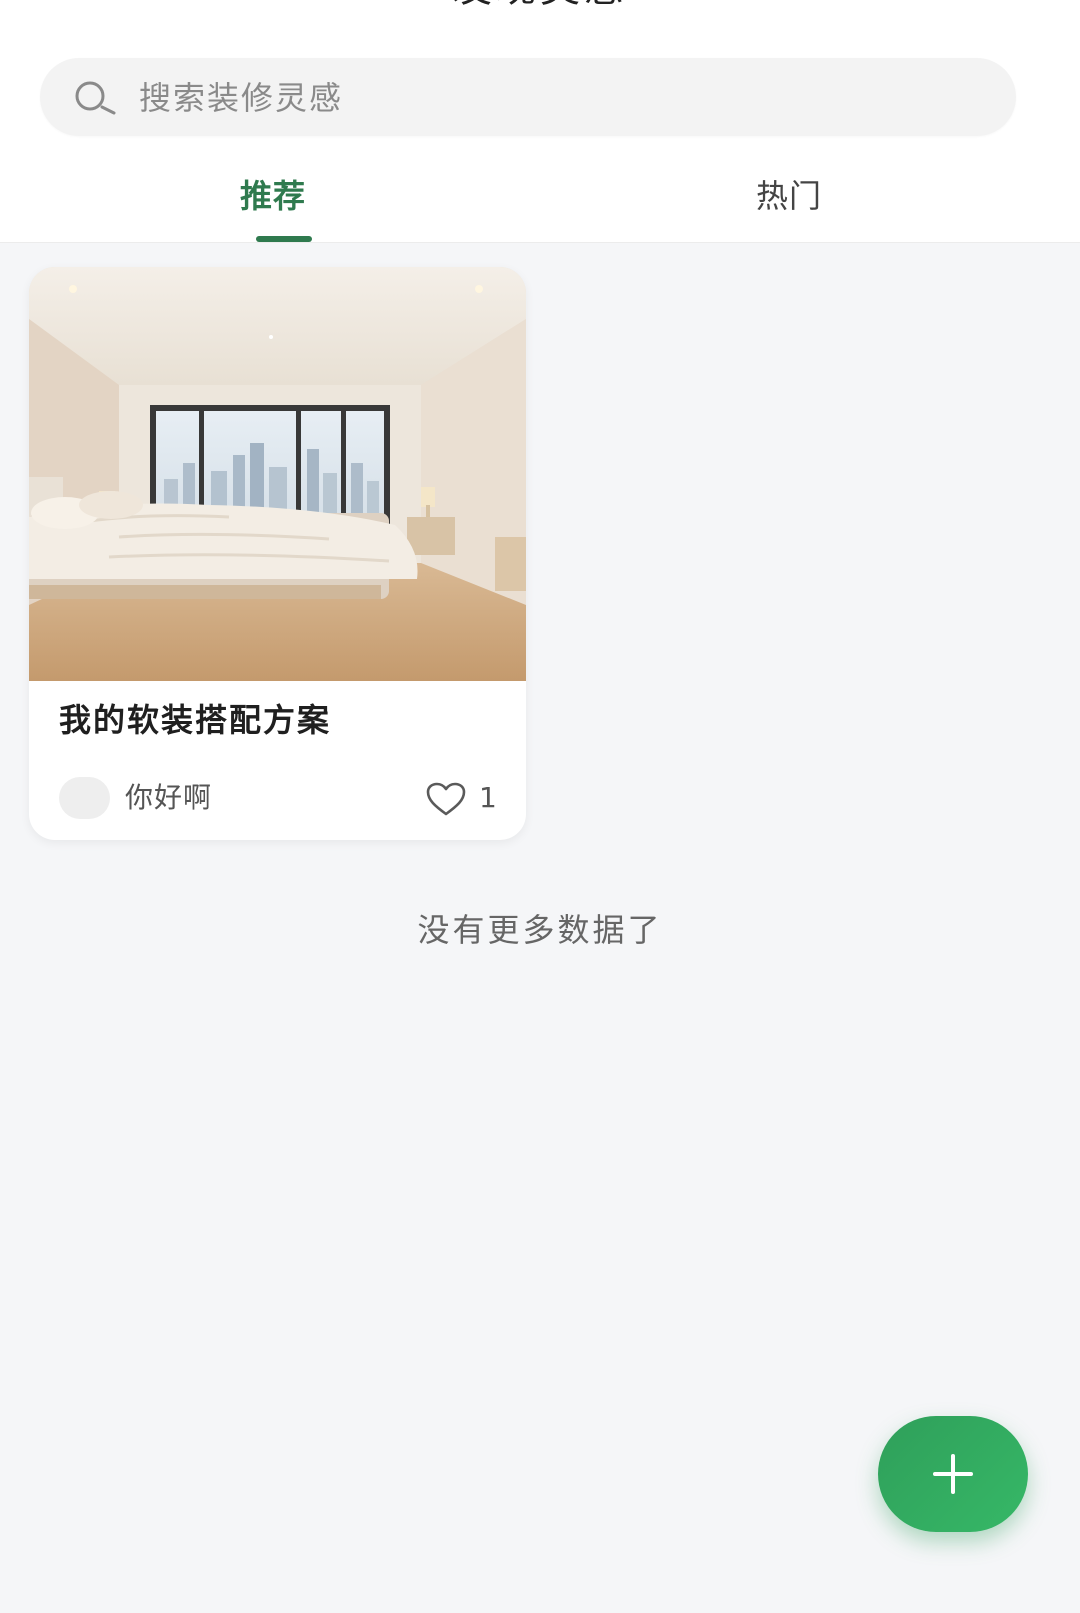  What do you see at coordinates (169, 797) in the screenshot?
I see `author-name: 你好啊` at bounding box center [169, 797].